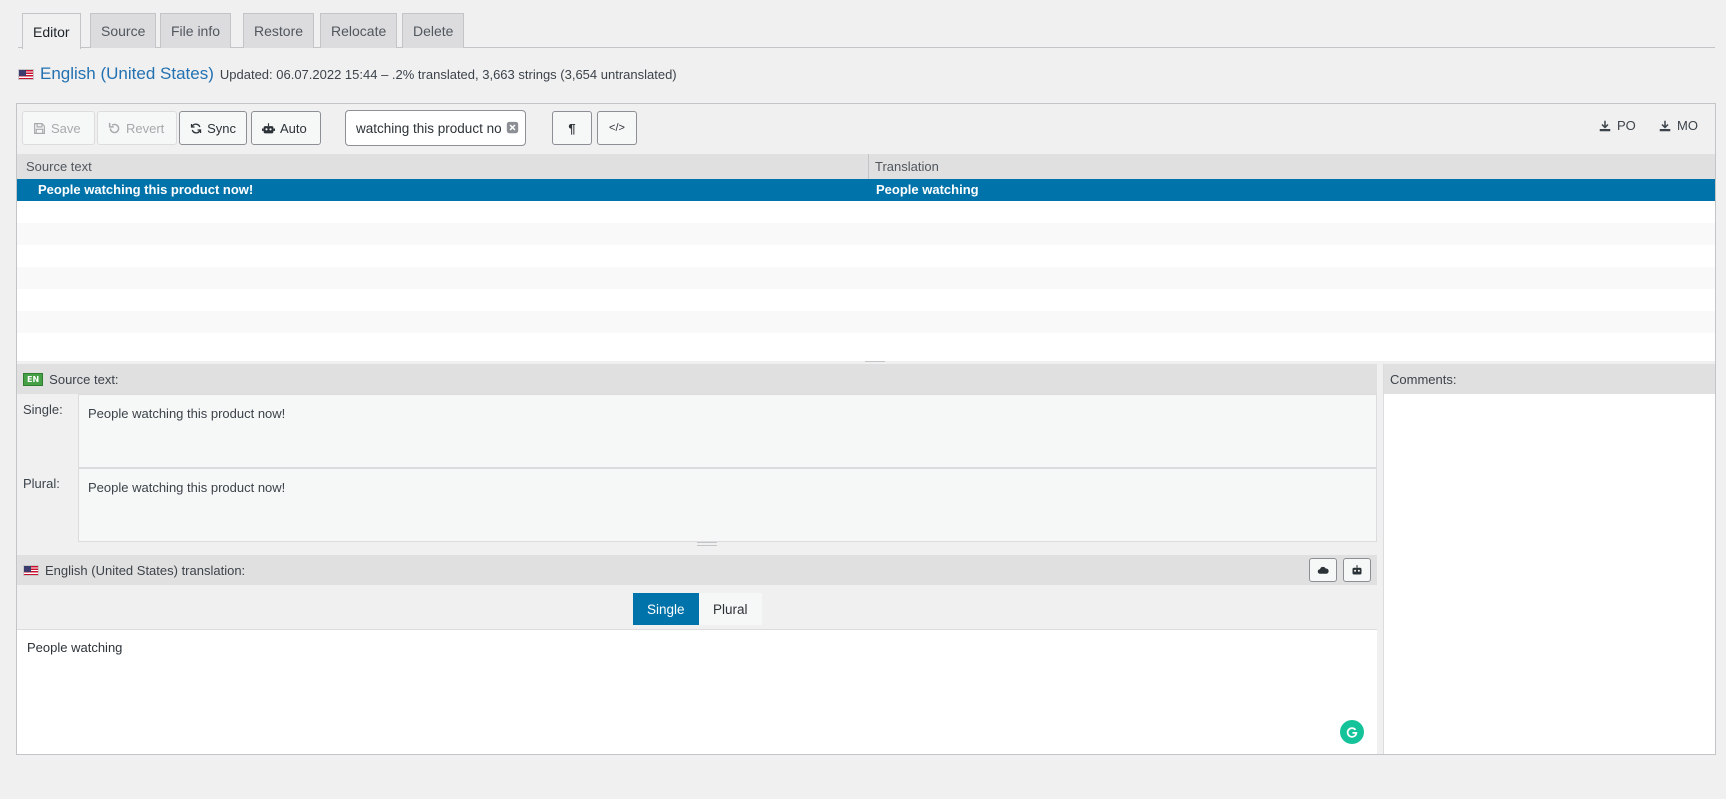 This screenshot has width=1726, height=799. I want to click on comments-header: Comments:, so click(1549, 379).